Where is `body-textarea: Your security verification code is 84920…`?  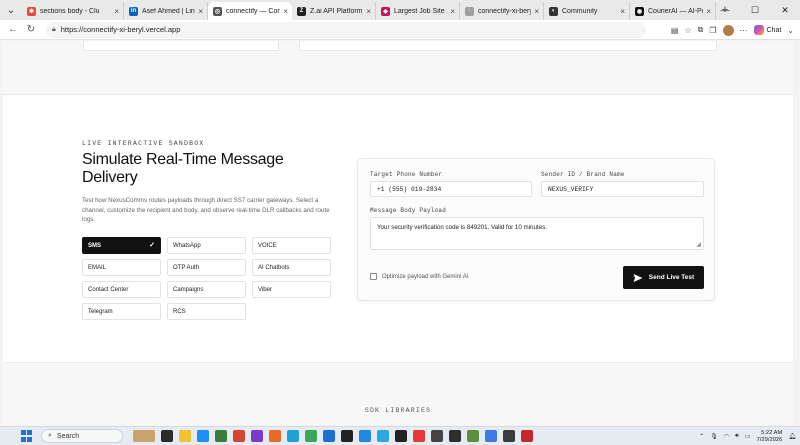 body-textarea: Your security verification code is 84920… is located at coordinates (537, 233).